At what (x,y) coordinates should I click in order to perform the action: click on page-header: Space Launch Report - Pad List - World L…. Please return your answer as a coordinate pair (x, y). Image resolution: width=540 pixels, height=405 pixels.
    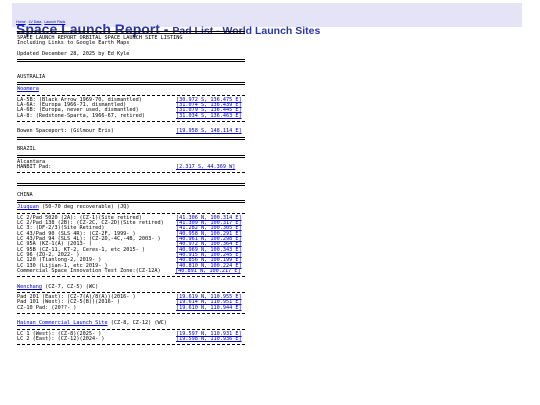
    Looking at the image, I should click on (267, 20).